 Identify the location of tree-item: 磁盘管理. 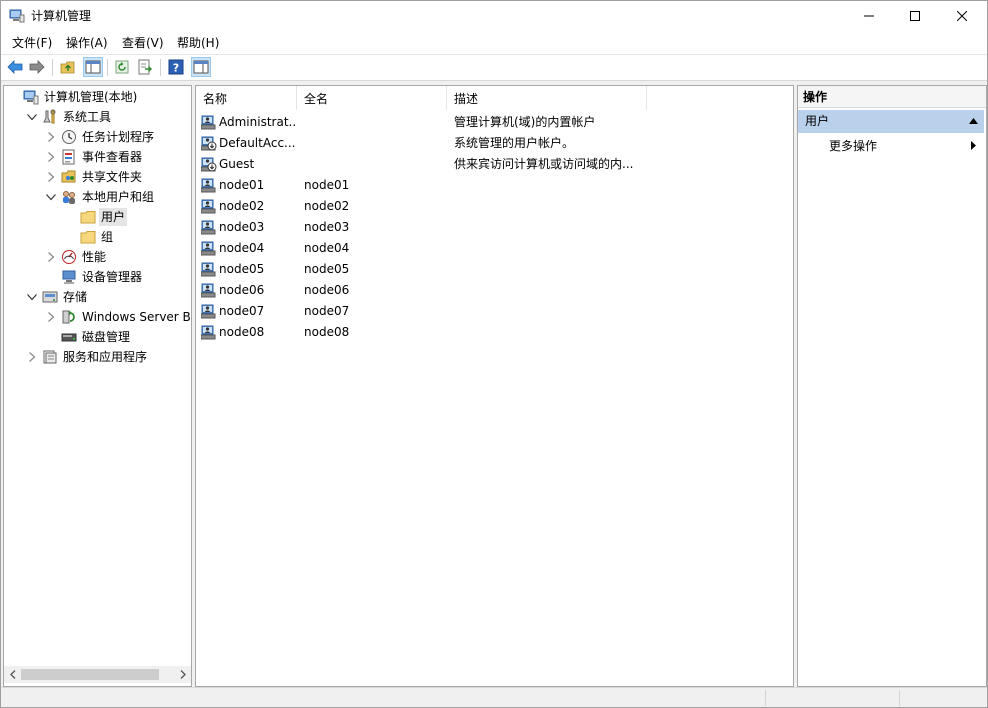
(88, 337).